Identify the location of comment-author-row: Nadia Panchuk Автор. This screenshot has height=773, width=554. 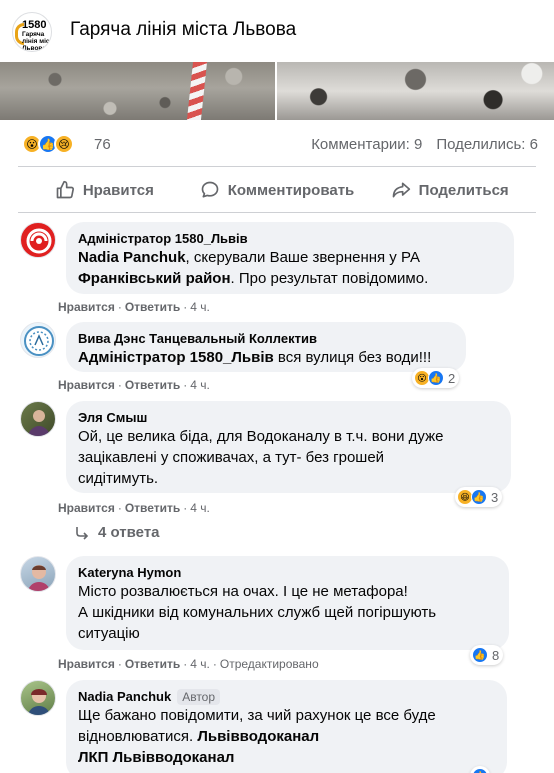
(286, 696).